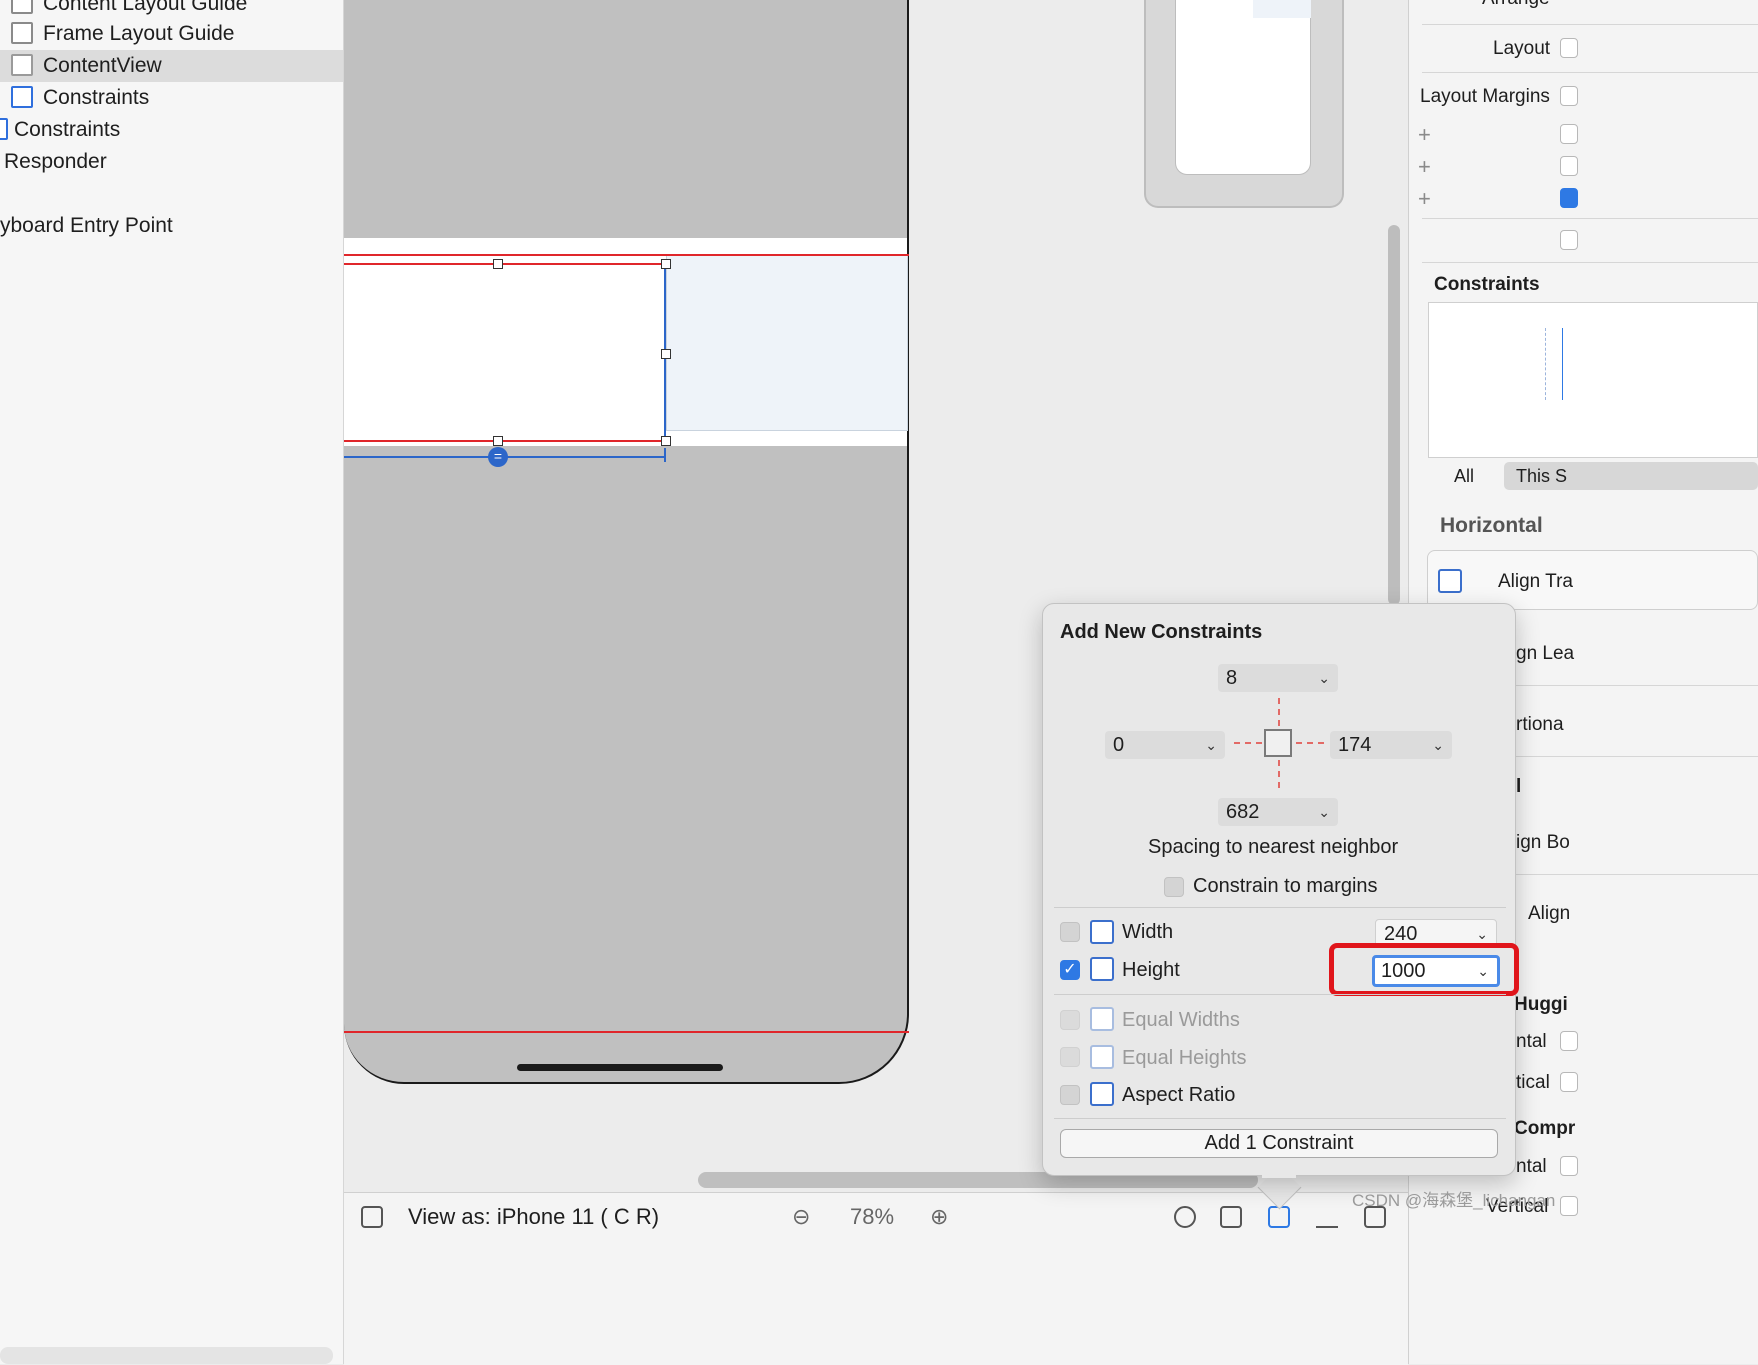 The height and width of the screenshot is (1365, 1758). Describe the element at coordinates (1450, 581) in the screenshot. I see `align-trailing-icon` at that location.